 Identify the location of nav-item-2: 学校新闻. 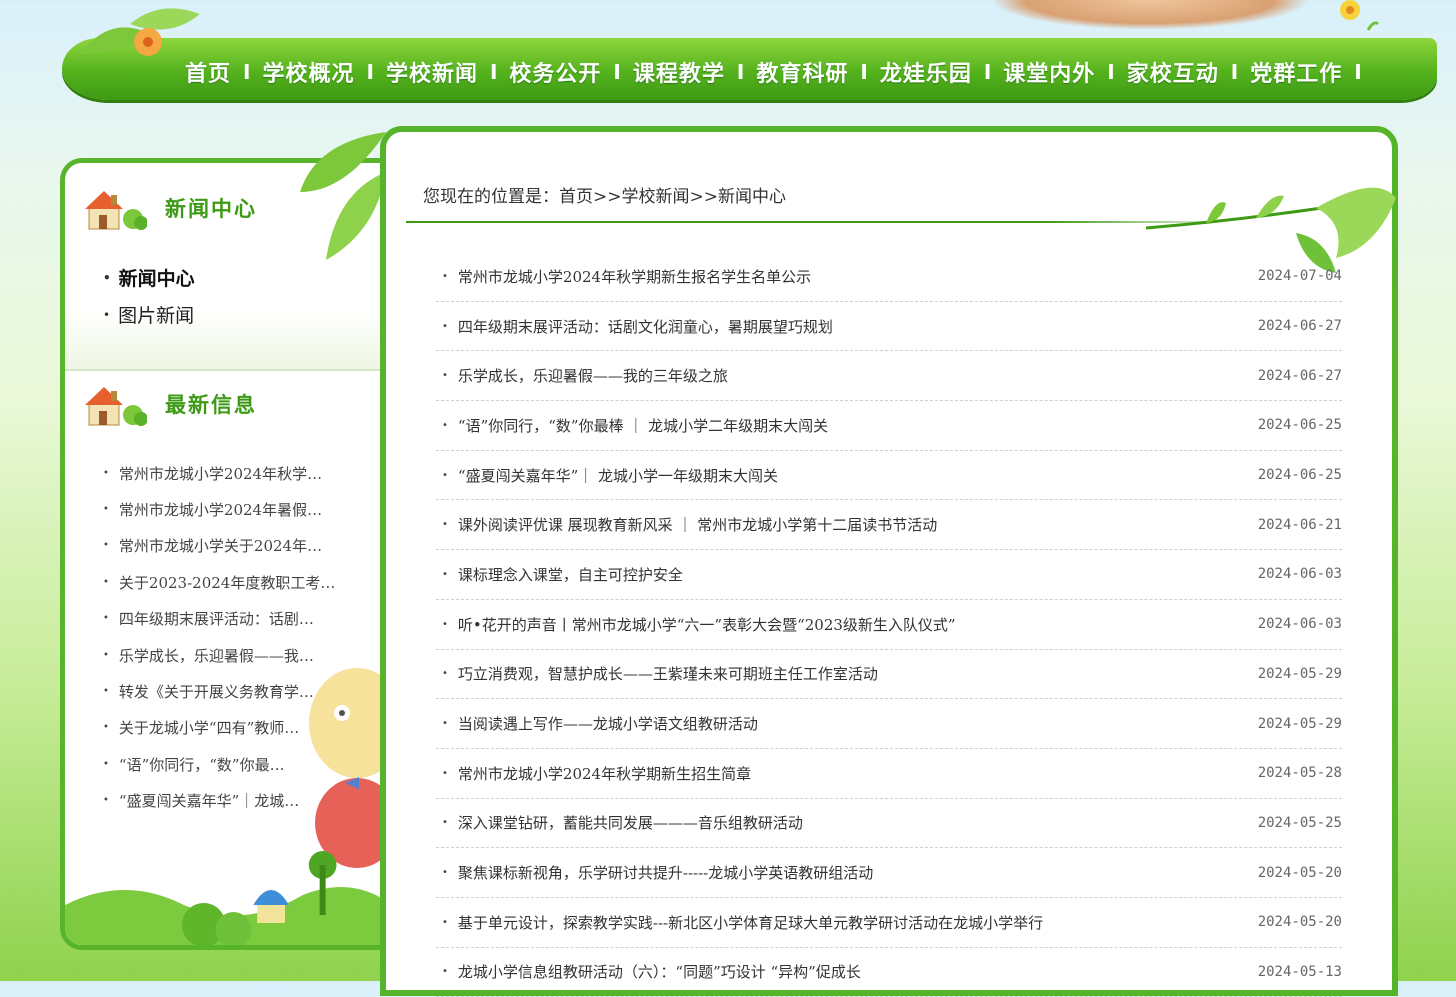
(432, 72).